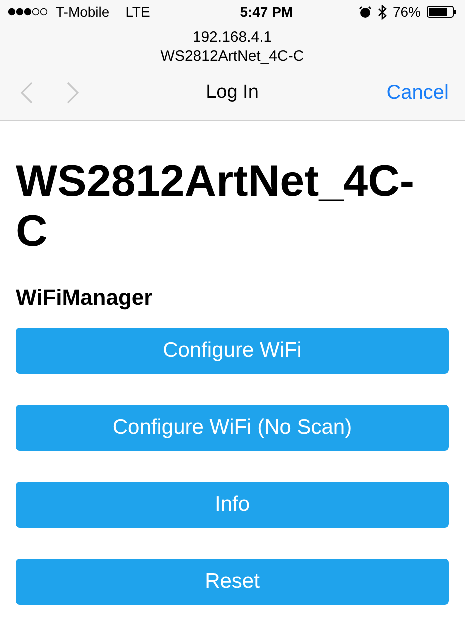 This screenshot has height=617, width=465. I want to click on nav-title: Log In, so click(232, 92).